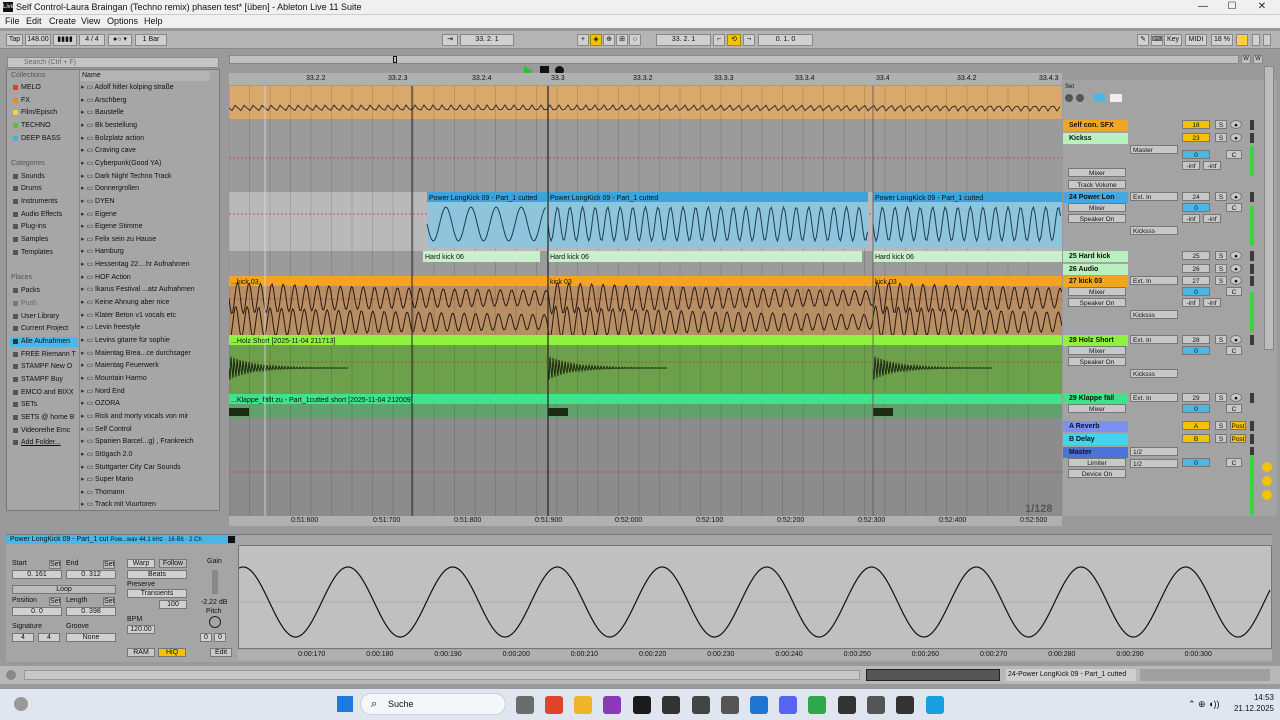  Describe the element at coordinates (1196, 40) in the screenshot. I see `midi-map-button: MIDI` at that location.